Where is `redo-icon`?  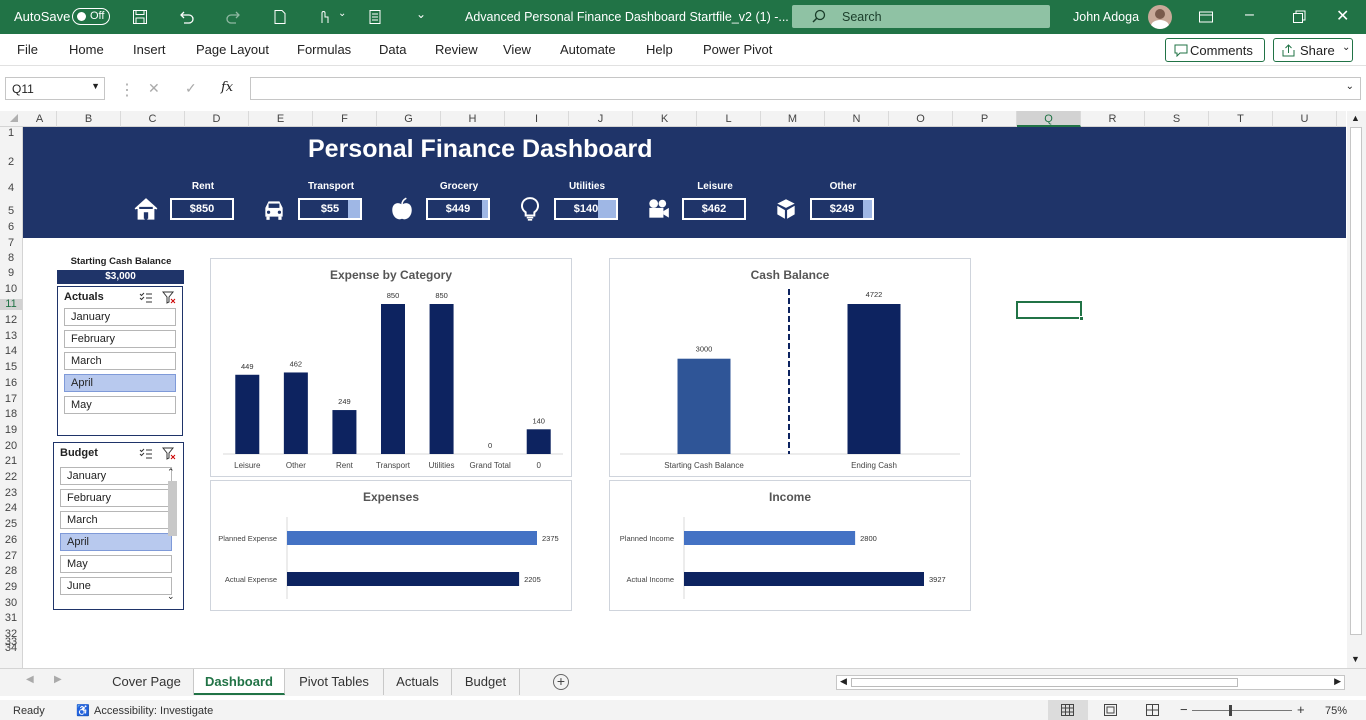 redo-icon is located at coordinates (234, 17).